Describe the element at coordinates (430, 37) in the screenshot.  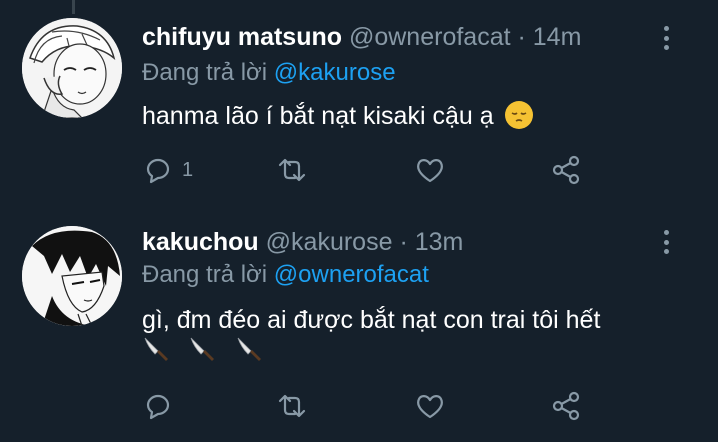
I see `handle: @ownerofacat` at that location.